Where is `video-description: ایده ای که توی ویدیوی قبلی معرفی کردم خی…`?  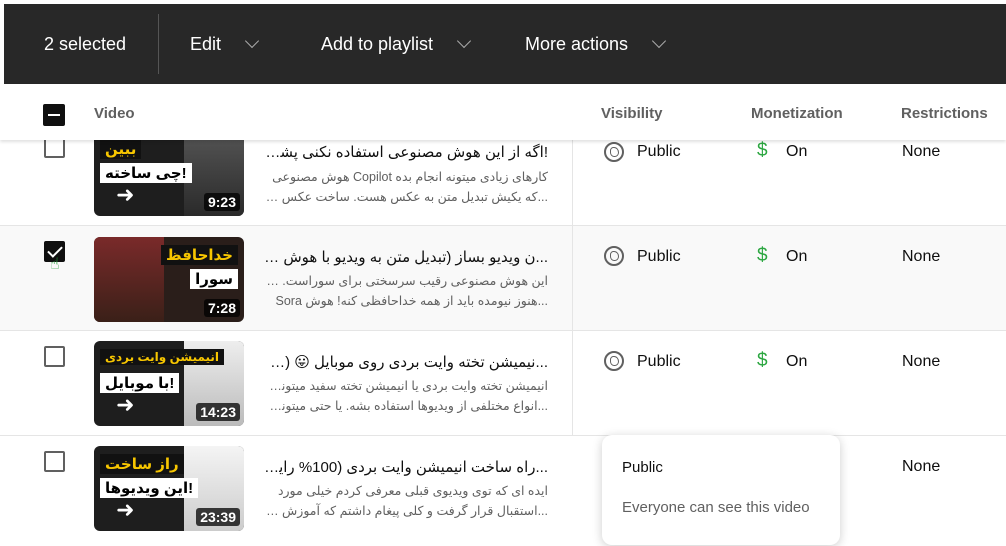 video-description: ایده ای که توی ویدیوی قبلی معرفی کردم خی… is located at coordinates (406, 501).